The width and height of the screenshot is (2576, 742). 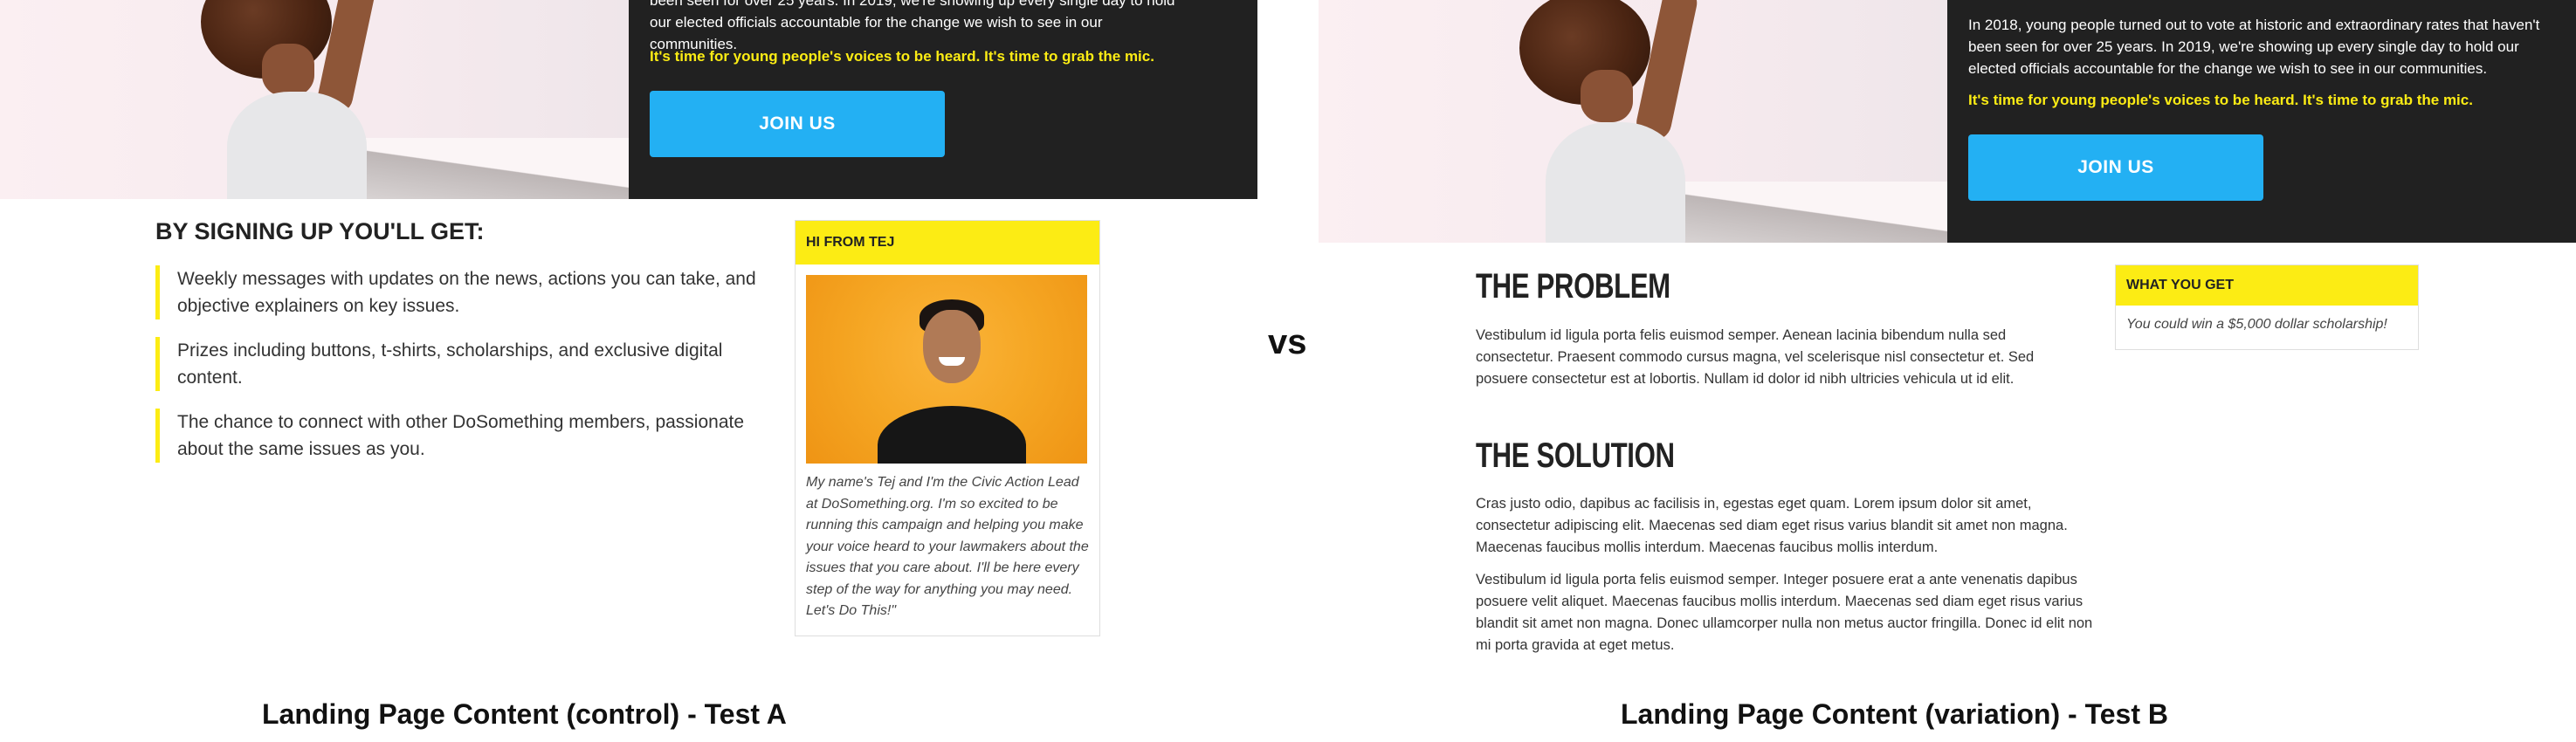 I want to click on benefits-title: BY SIGNING UP YOU'LL GET:, so click(x=320, y=231).